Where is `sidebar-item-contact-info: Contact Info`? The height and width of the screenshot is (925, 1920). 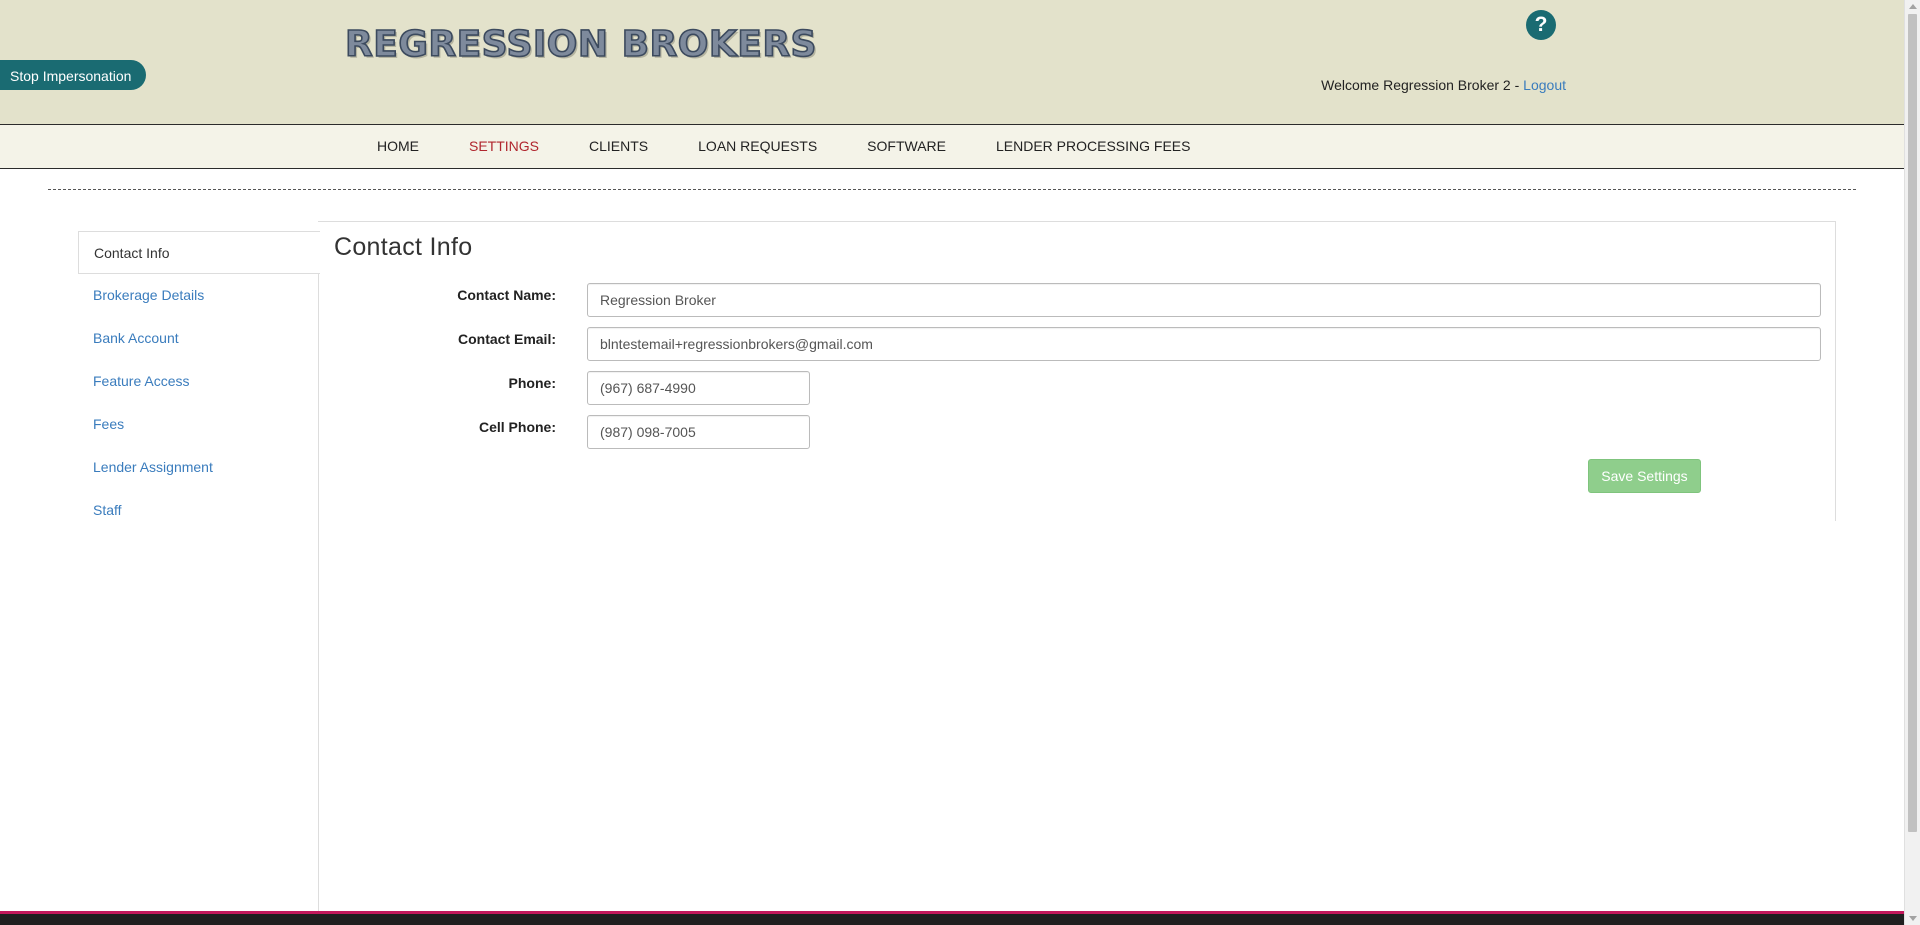
sidebar-item-contact-info: Contact Info is located at coordinates (199, 252).